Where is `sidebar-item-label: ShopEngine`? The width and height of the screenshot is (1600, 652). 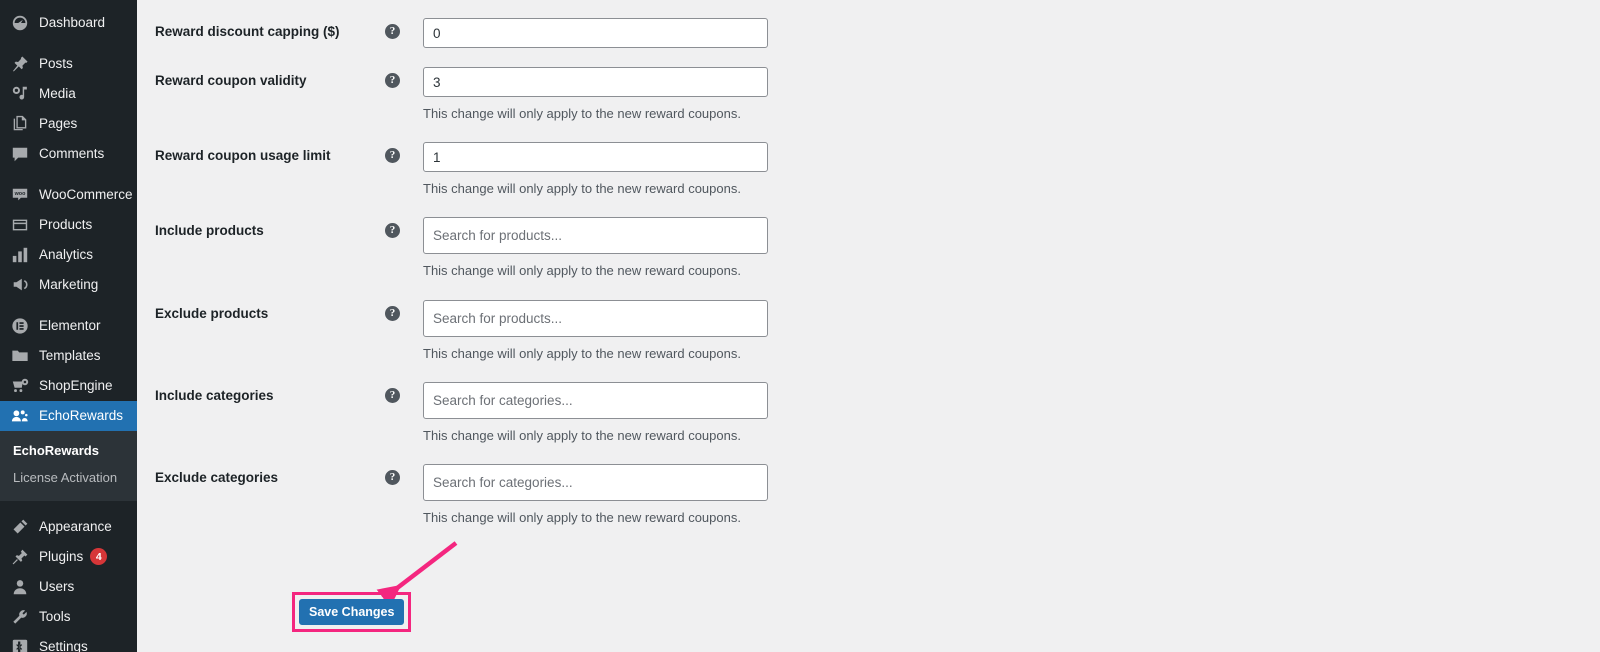 sidebar-item-label: ShopEngine is located at coordinates (76, 386).